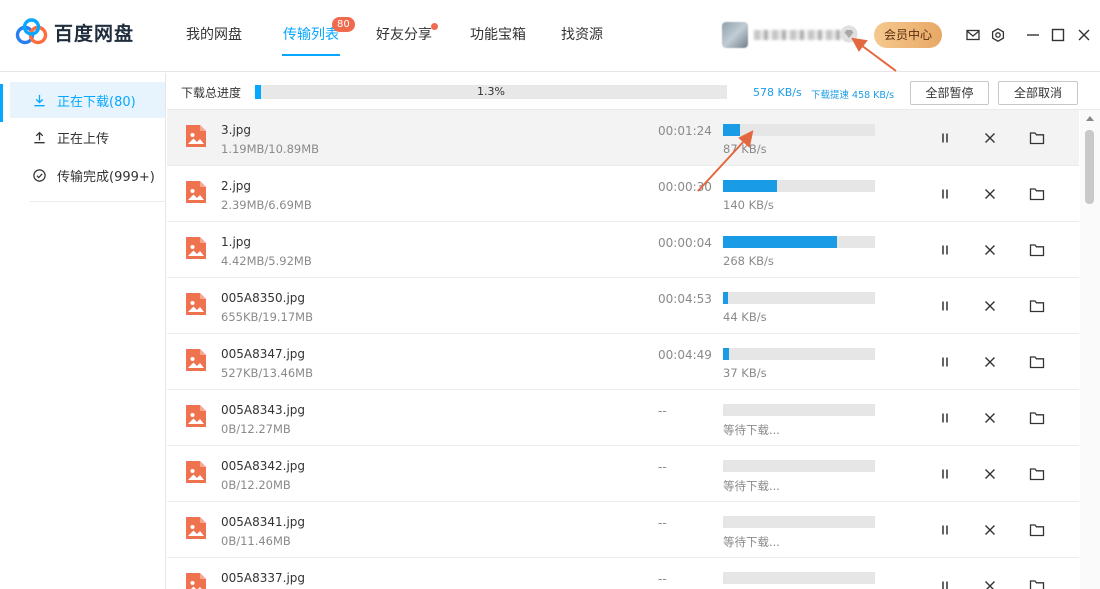 This screenshot has width=1100, height=589. What do you see at coordinates (256, 429) in the screenshot?
I see `file-size: 0B/12.27MB` at bounding box center [256, 429].